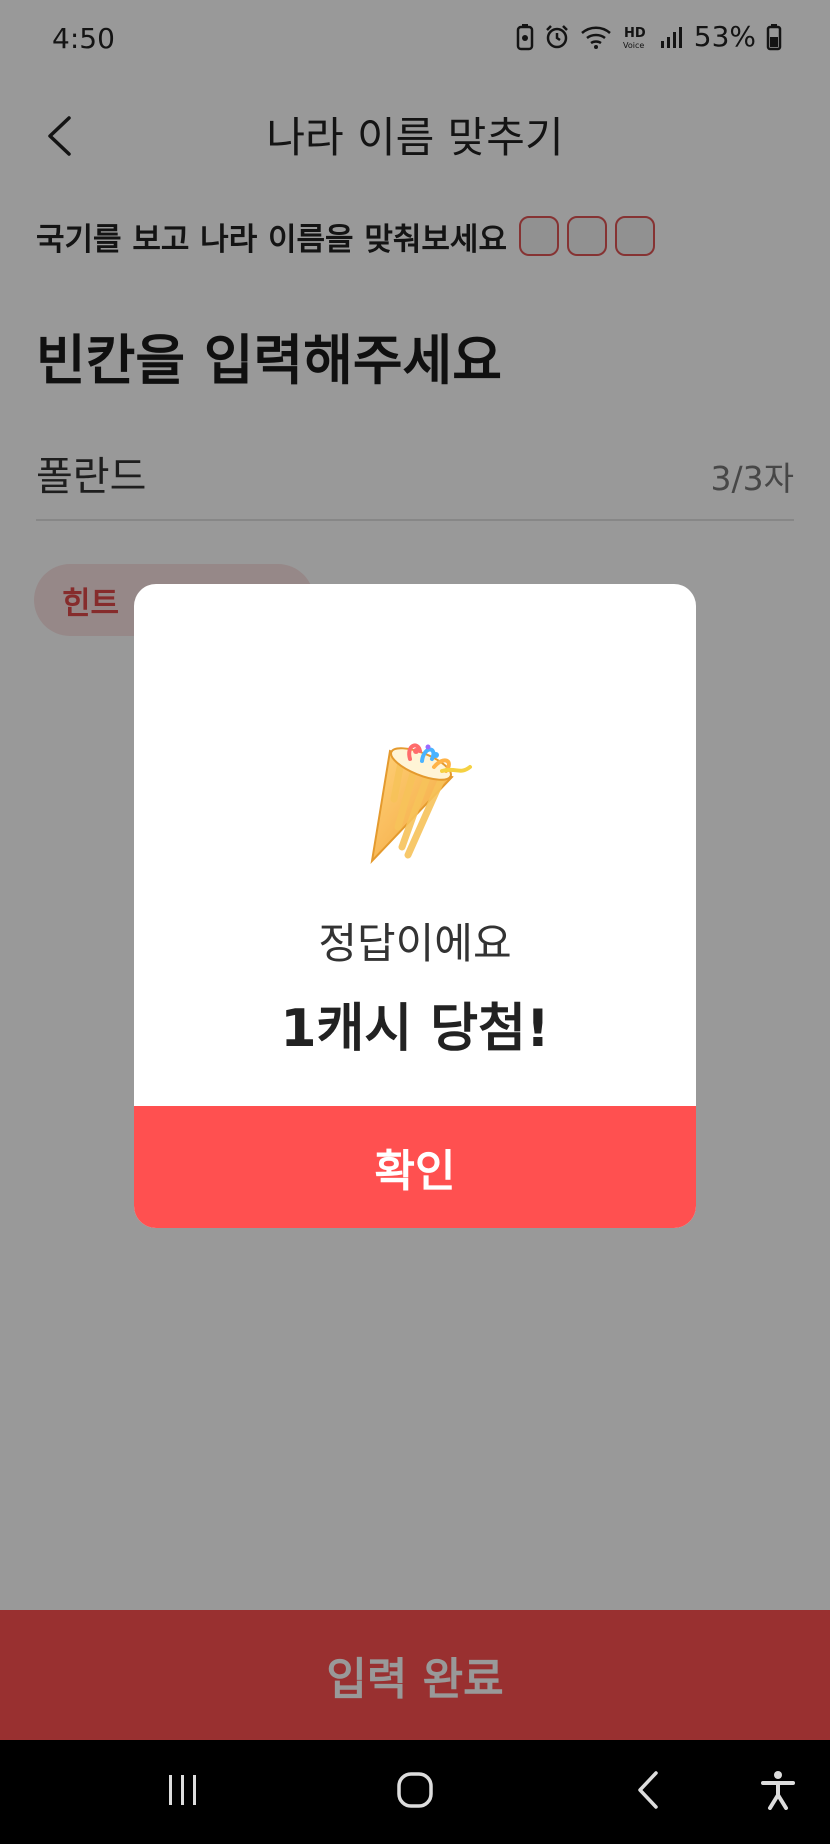  I want to click on home-icon, so click(415, 1792).